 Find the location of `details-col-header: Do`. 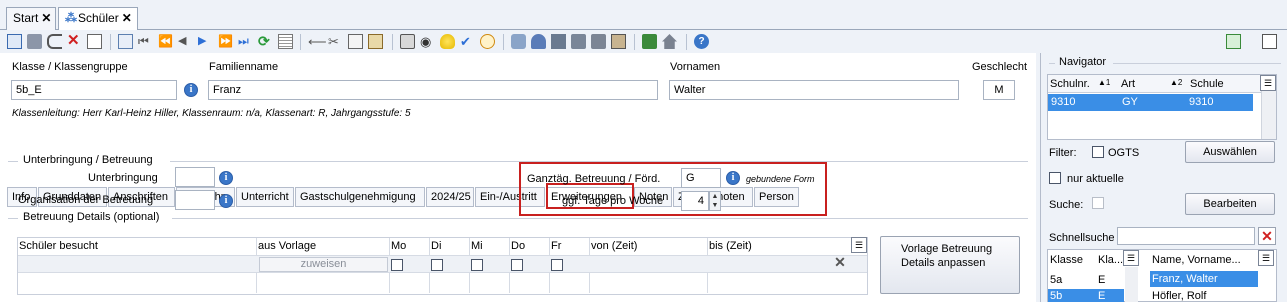

details-col-header: Do is located at coordinates (518, 246).